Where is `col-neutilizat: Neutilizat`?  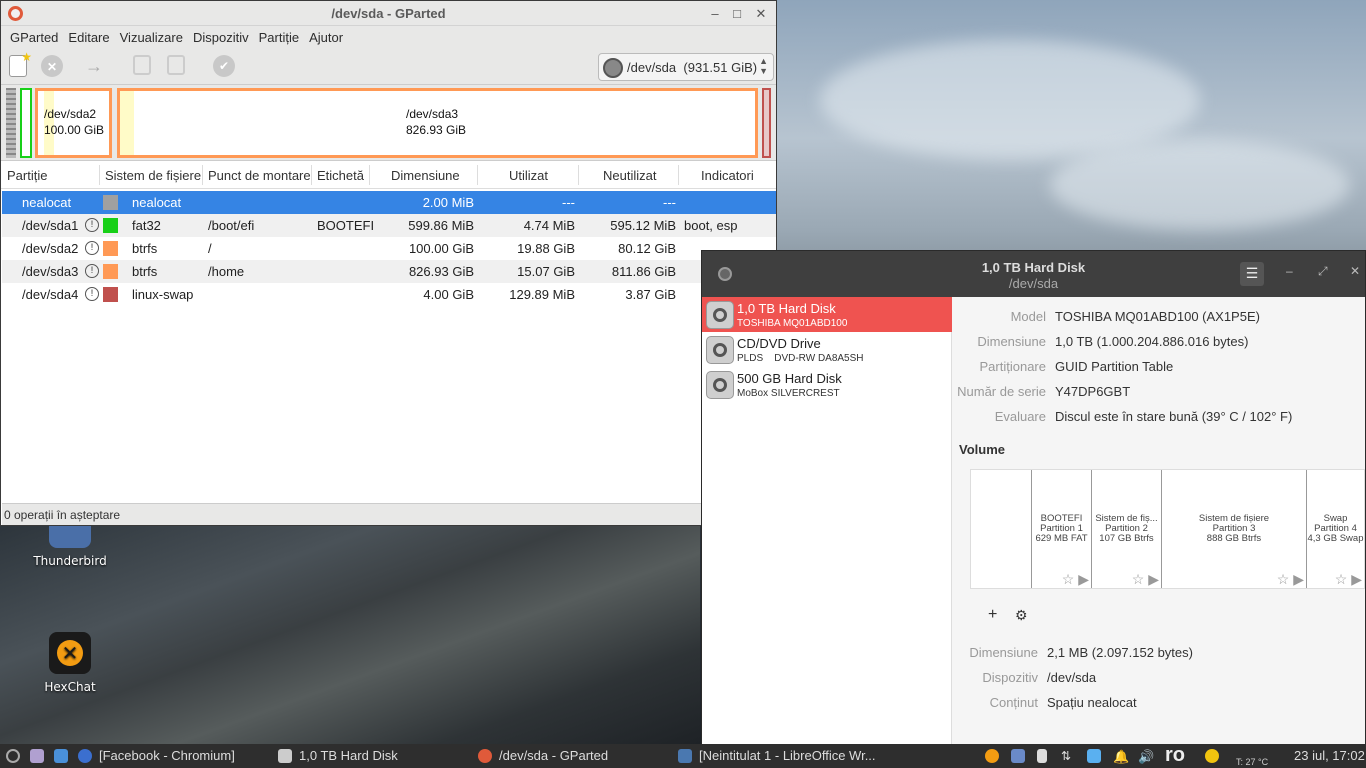 col-neutilizat: Neutilizat is located at coordinates (629, 175).